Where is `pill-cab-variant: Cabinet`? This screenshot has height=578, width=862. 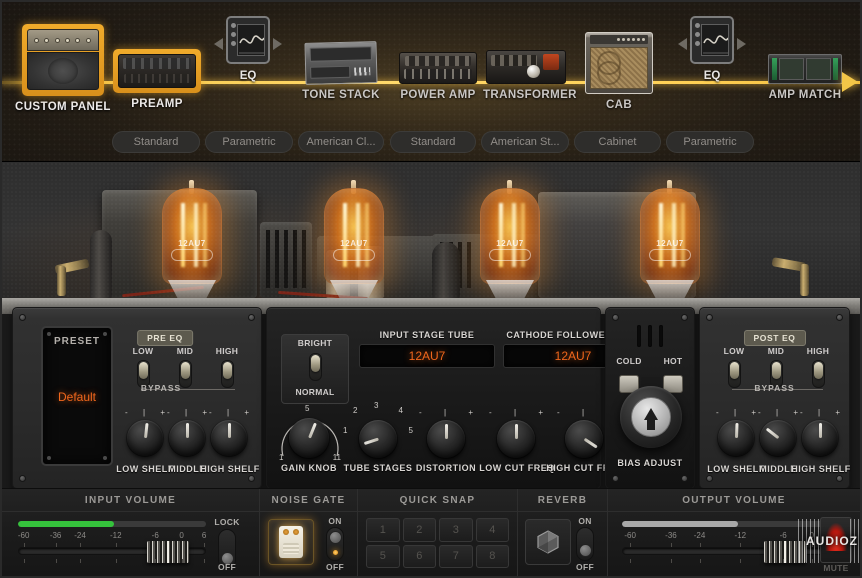
pill-cab-variant: Cabinet is located at coordinates (617, 142).